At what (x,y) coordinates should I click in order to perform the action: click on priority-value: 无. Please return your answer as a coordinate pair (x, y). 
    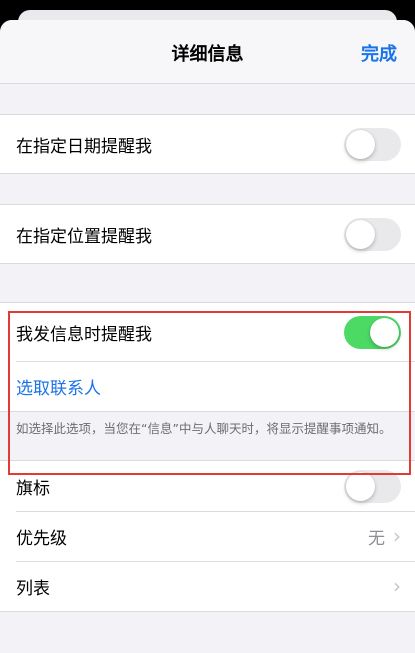
    Looking at the image, I should click on (376, 538).